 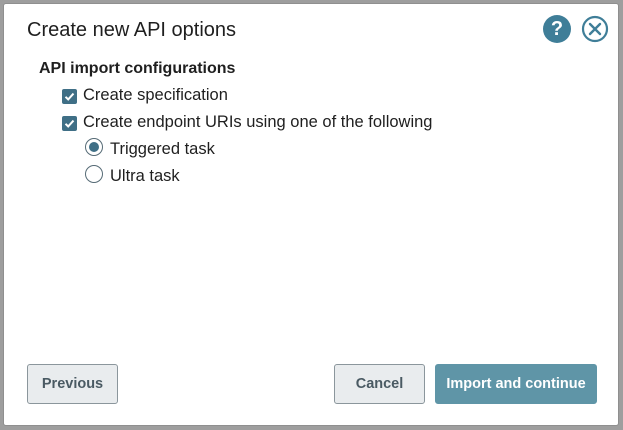 I want to click on create-endpoint-uris-checkbox, so click(x=69, y=123).